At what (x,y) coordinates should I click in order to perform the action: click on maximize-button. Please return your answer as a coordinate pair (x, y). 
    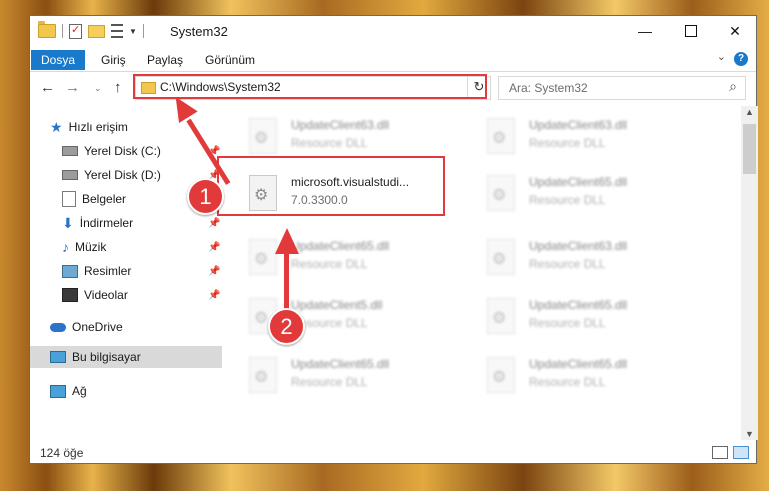
    Looking at the image, I should click on (691, 31).